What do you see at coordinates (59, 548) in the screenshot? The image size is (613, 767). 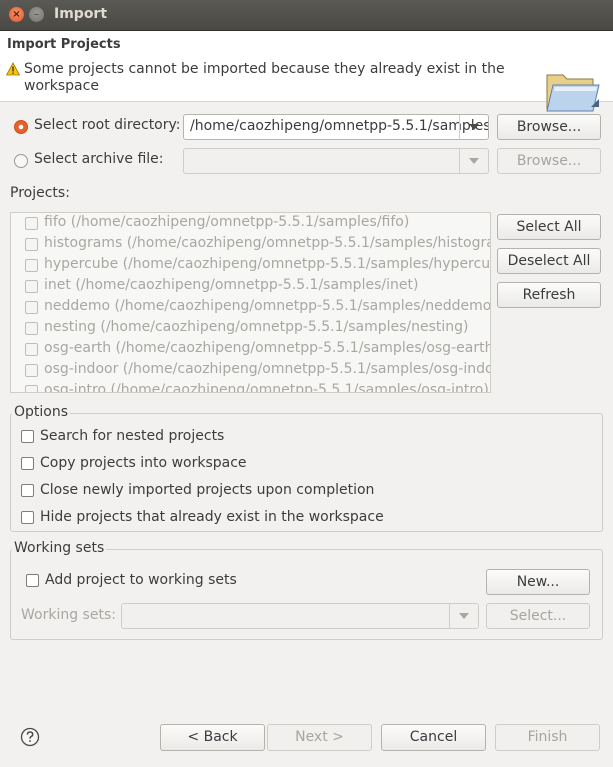 I see `working-sets-title: Working sets` at bounding box center [59, 548].